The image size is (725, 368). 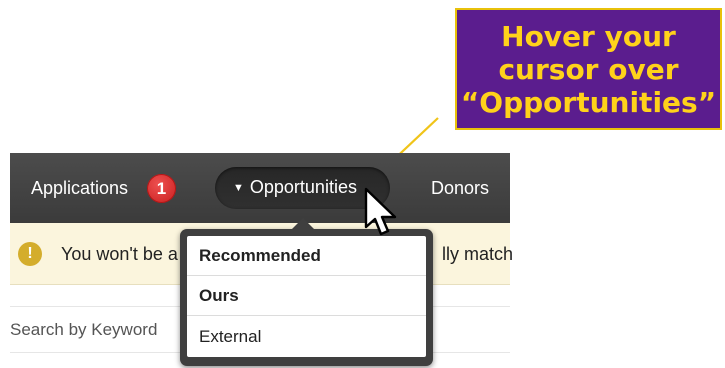 I want to click on exclamation-circle-icon: !, so click(x=30, y=254).